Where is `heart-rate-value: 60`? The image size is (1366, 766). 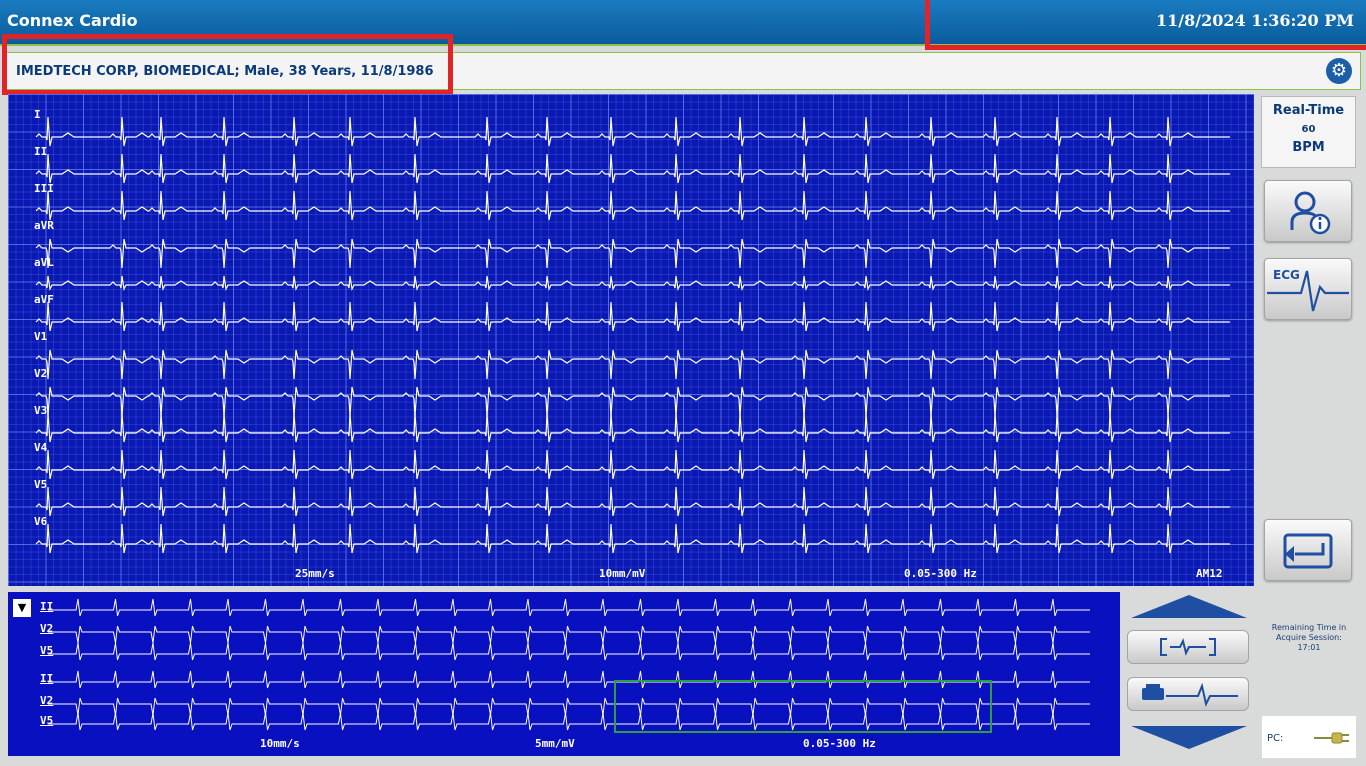 heart-rate-value: 60 is located at coordinates (1308, 129).